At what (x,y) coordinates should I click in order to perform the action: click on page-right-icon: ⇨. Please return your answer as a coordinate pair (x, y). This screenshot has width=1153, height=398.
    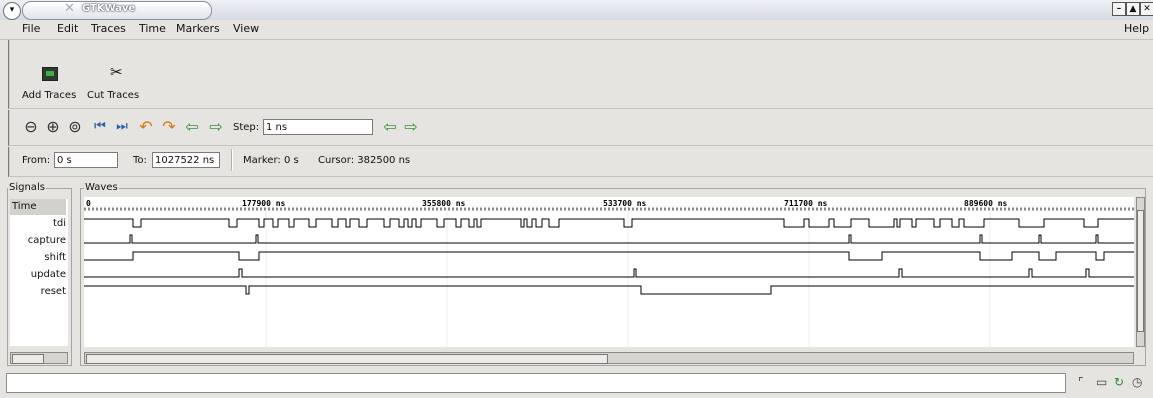
    Looking at the image, I should click on (216, 127).